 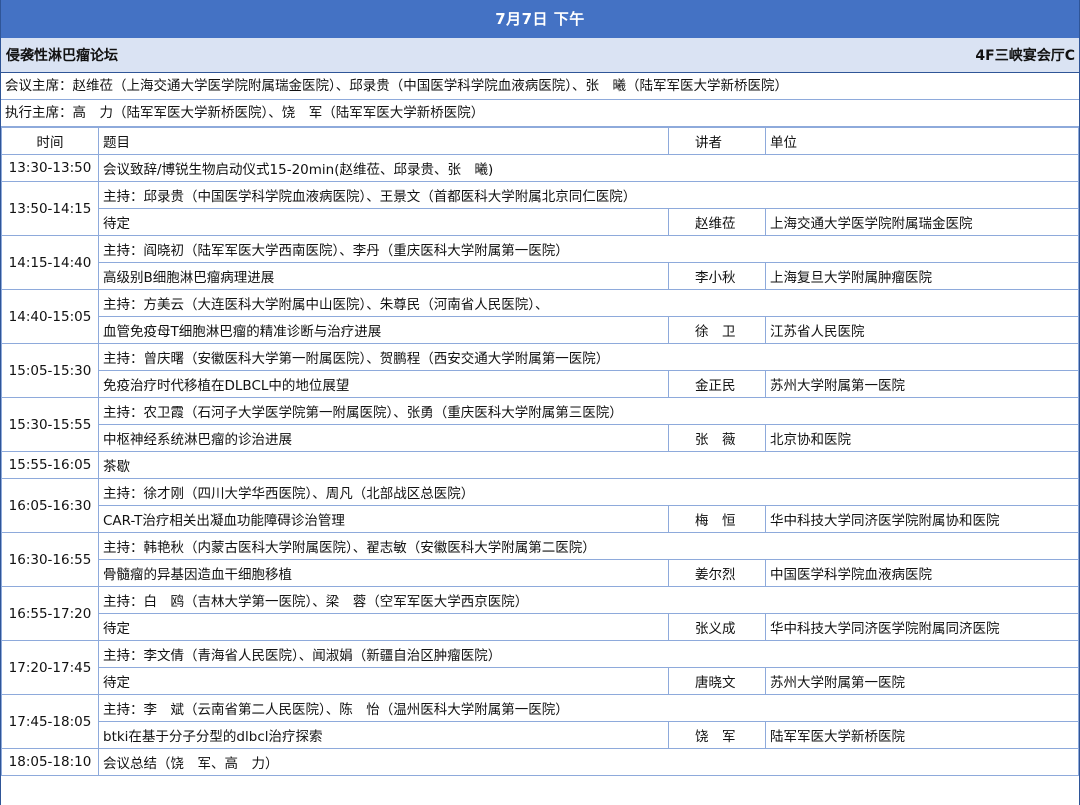 What do you see at coordinates (383, 573) in the screenshot?
I see `talk-topic: 骨髓瘤的异基因造血干细胞移植` at bounding box center [383, 573].